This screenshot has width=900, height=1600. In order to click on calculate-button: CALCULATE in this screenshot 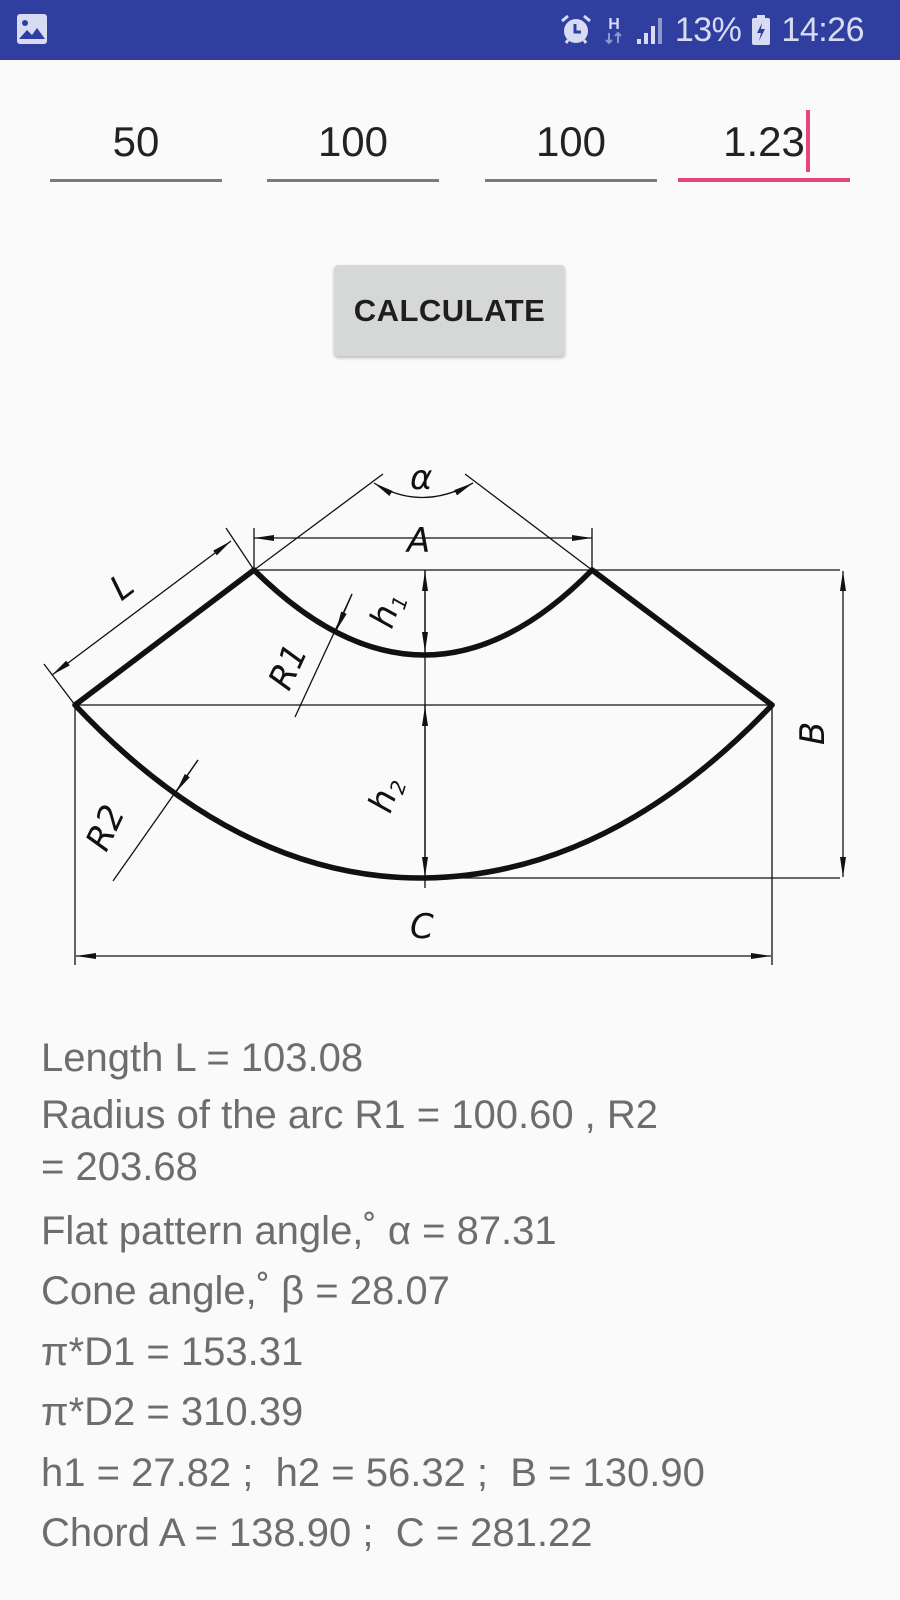, I will do `click(449, 310)`.